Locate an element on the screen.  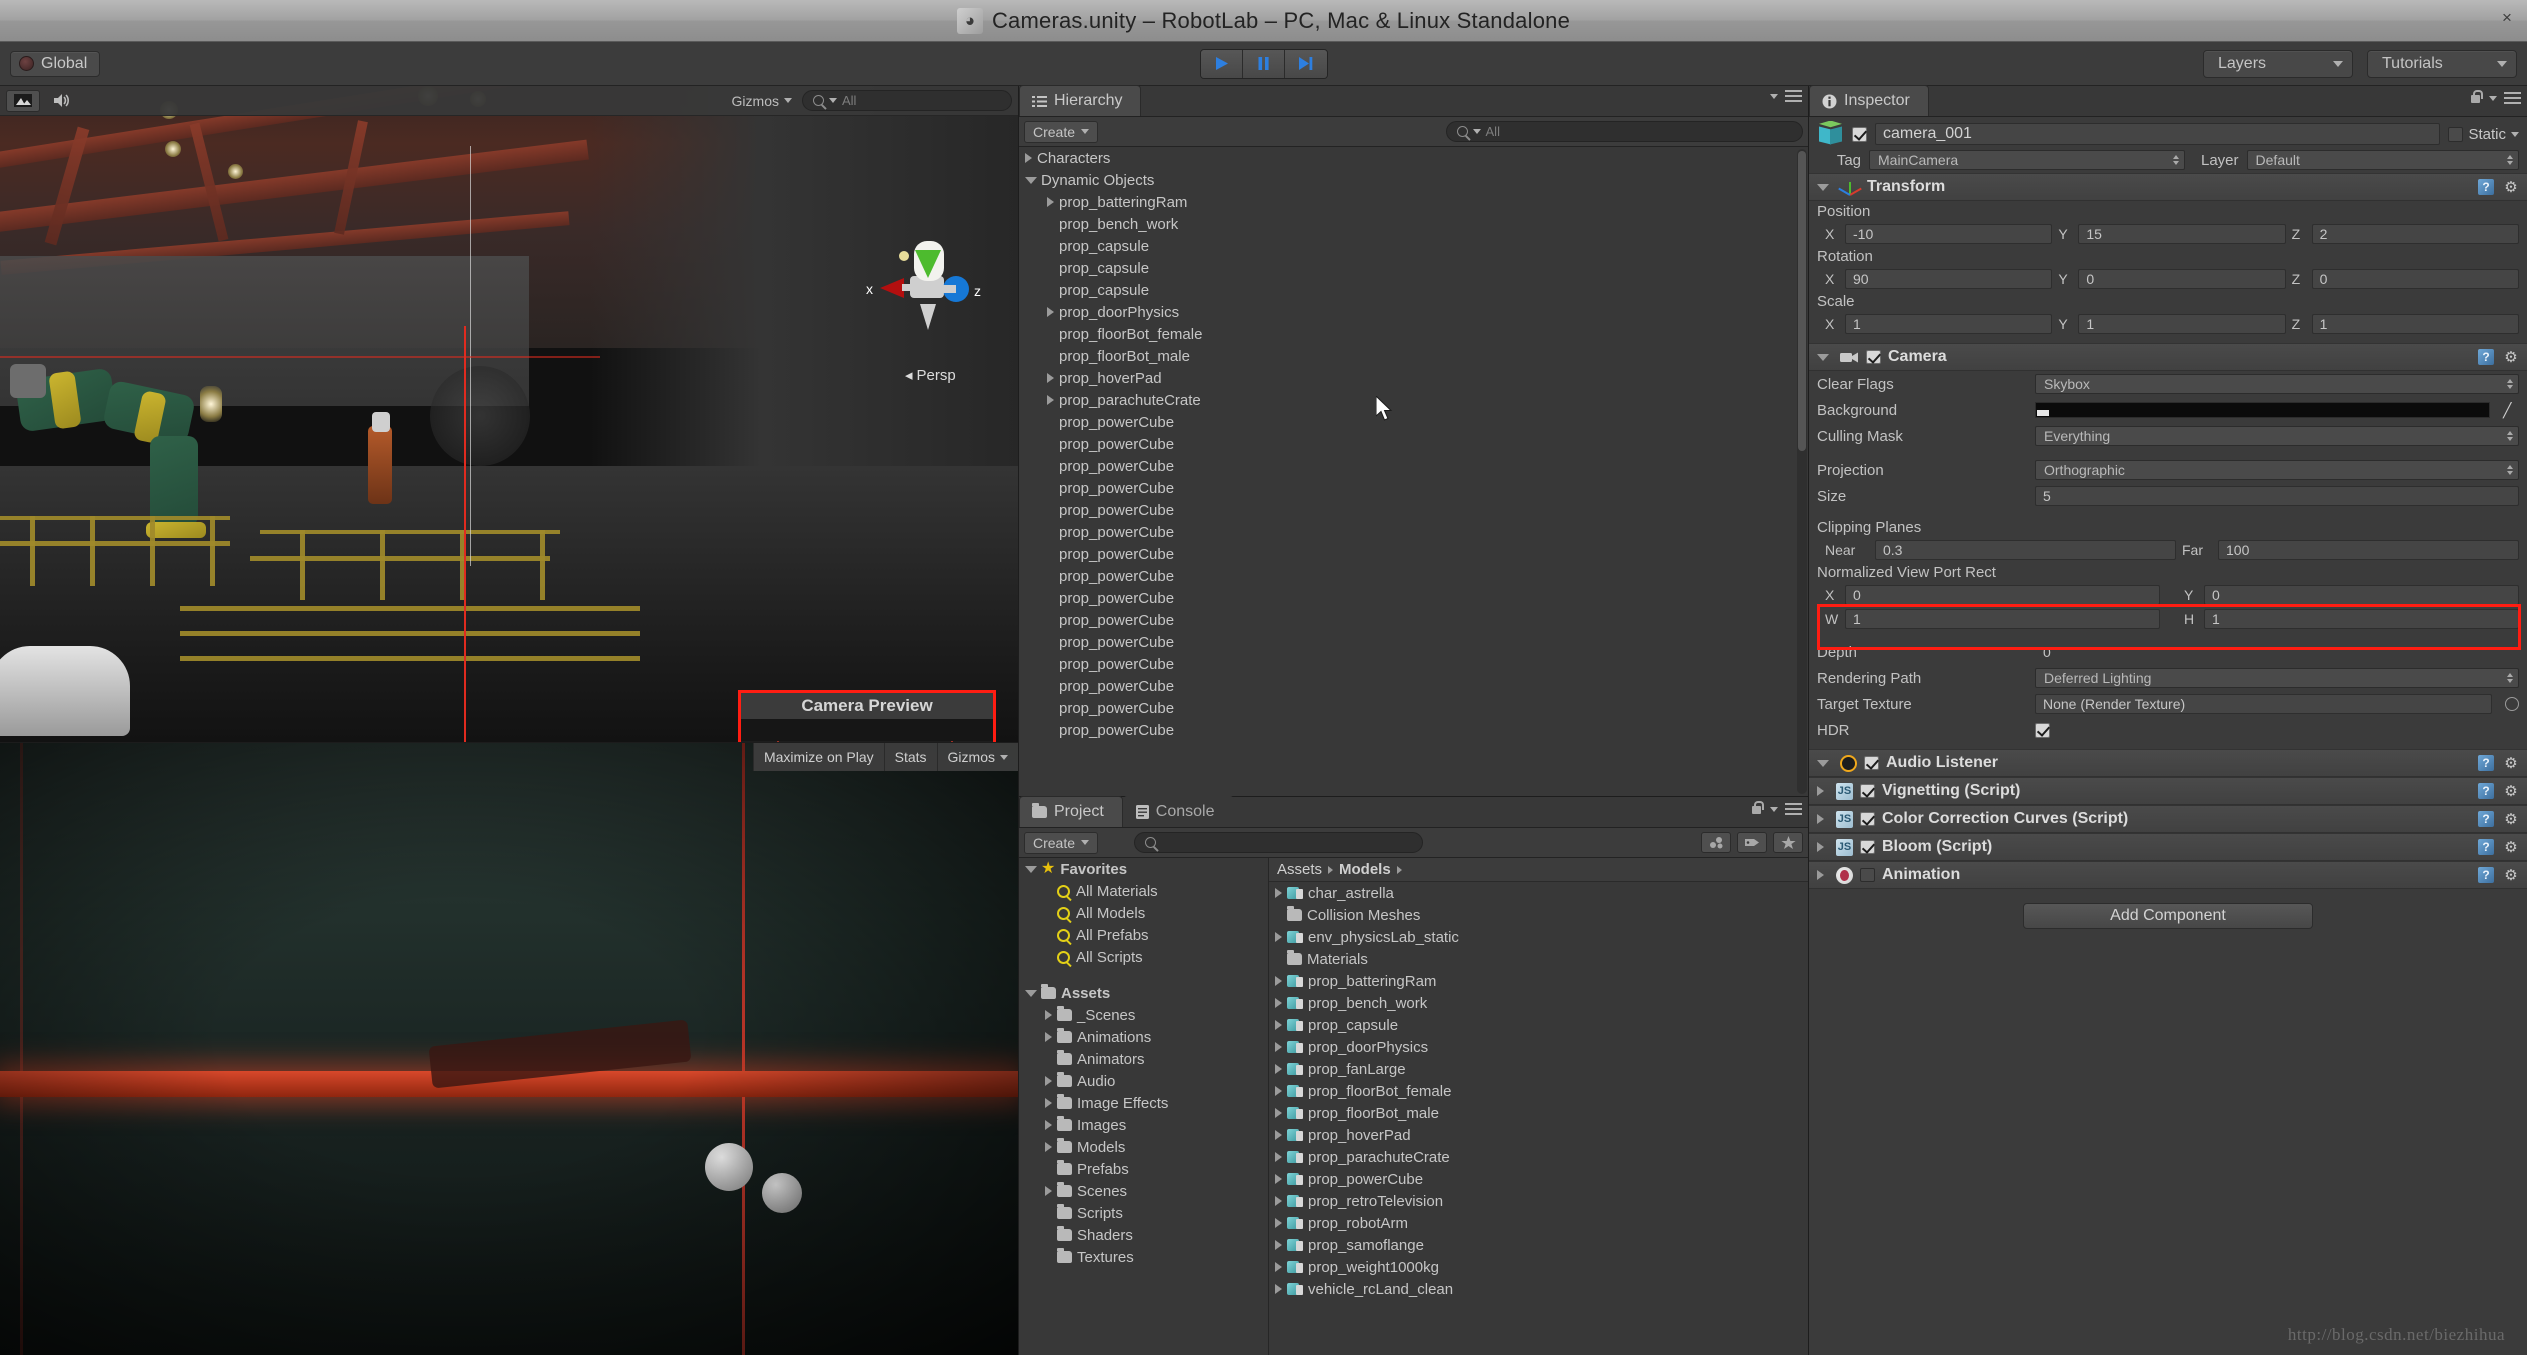
scale-x-input: 1 is located at coordinates (1949, 324).